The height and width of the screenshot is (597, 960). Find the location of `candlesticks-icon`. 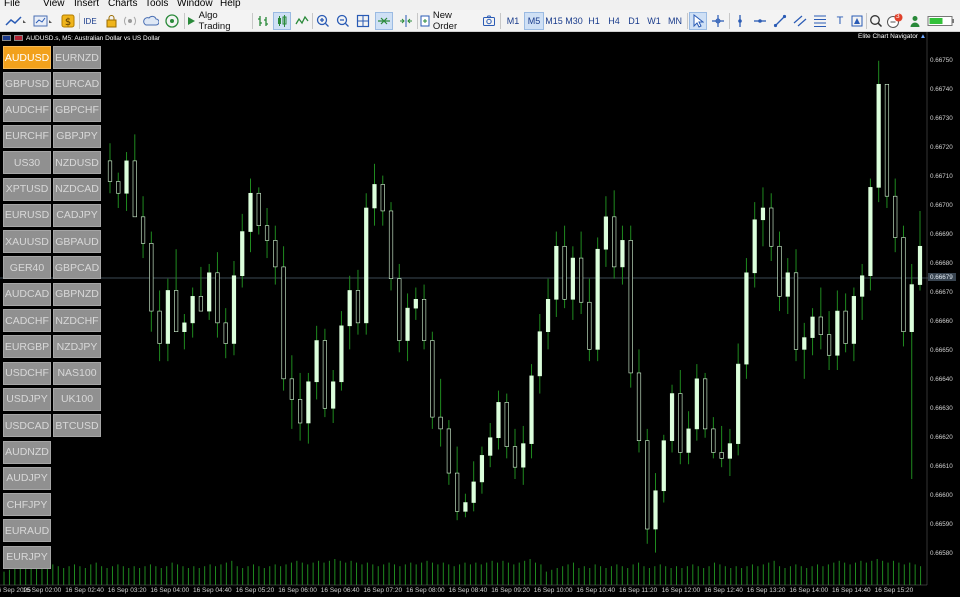

candlesticks-icon is located at coordinates (282, 21).